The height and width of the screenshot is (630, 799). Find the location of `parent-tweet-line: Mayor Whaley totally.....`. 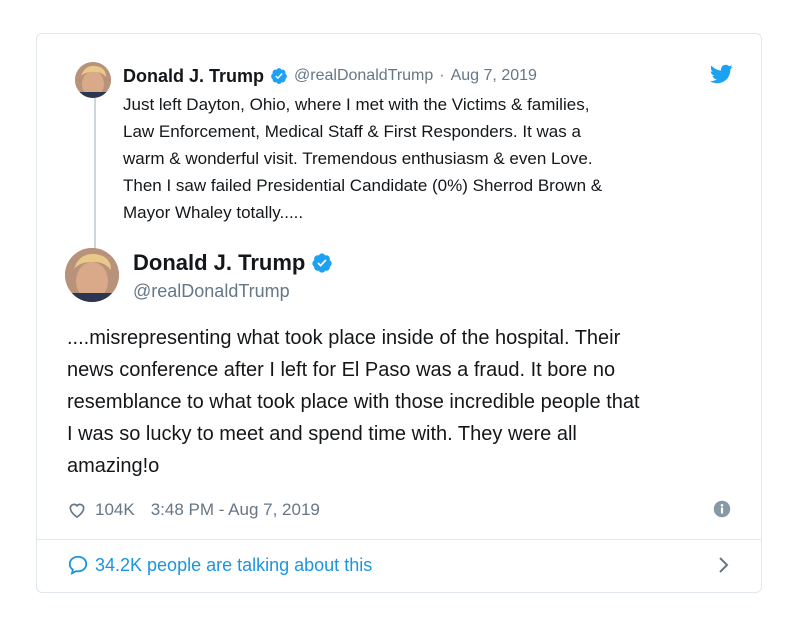

parent-tweet-line: Mayor Whaley totally..... is located at coordinates (213, 212).